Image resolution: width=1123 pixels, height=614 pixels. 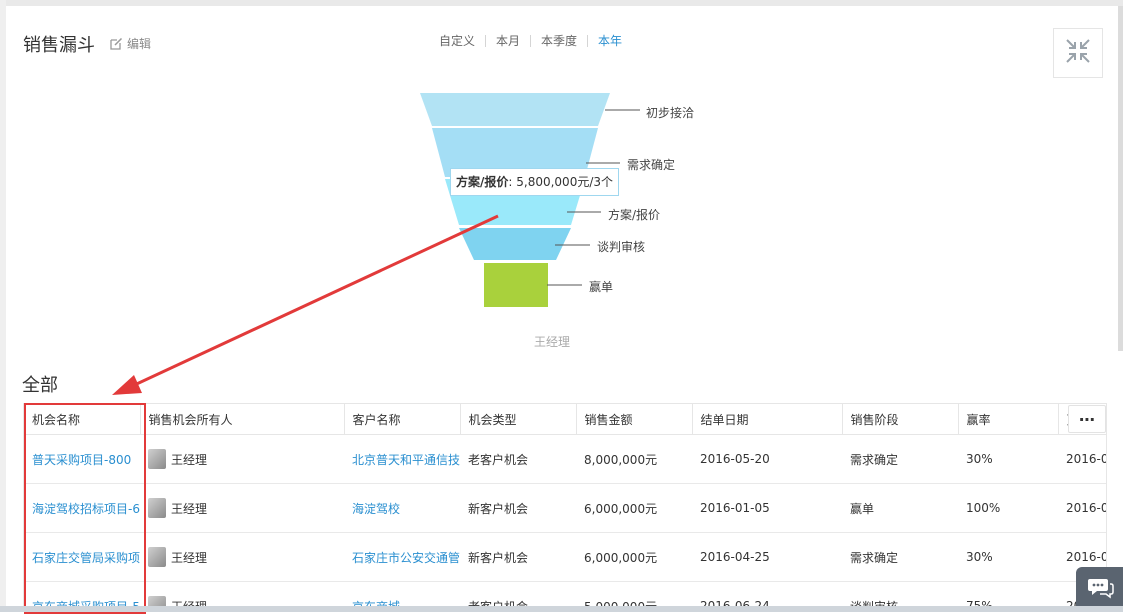 What do you see at coordinates (767, 508) in the screenshot?
I see `cell-date: 2016-01-05` at bounding box center [767, 508].